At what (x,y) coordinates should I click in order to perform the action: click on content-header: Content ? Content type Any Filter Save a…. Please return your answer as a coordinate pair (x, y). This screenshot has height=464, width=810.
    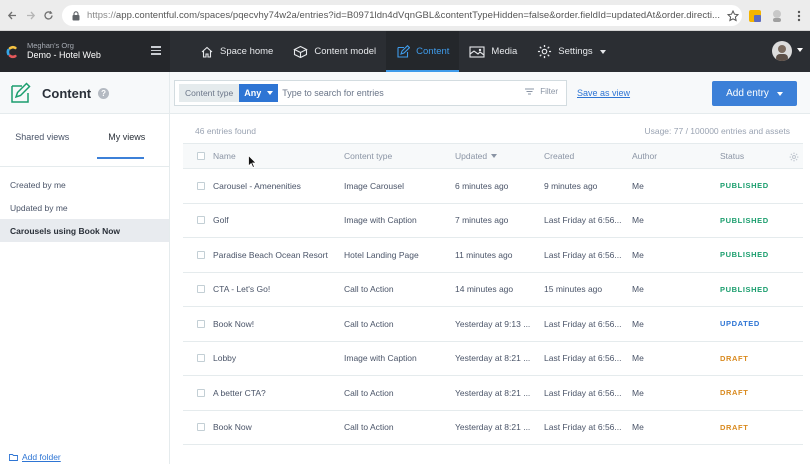
    Looking at the image, I should click on (405, 93).